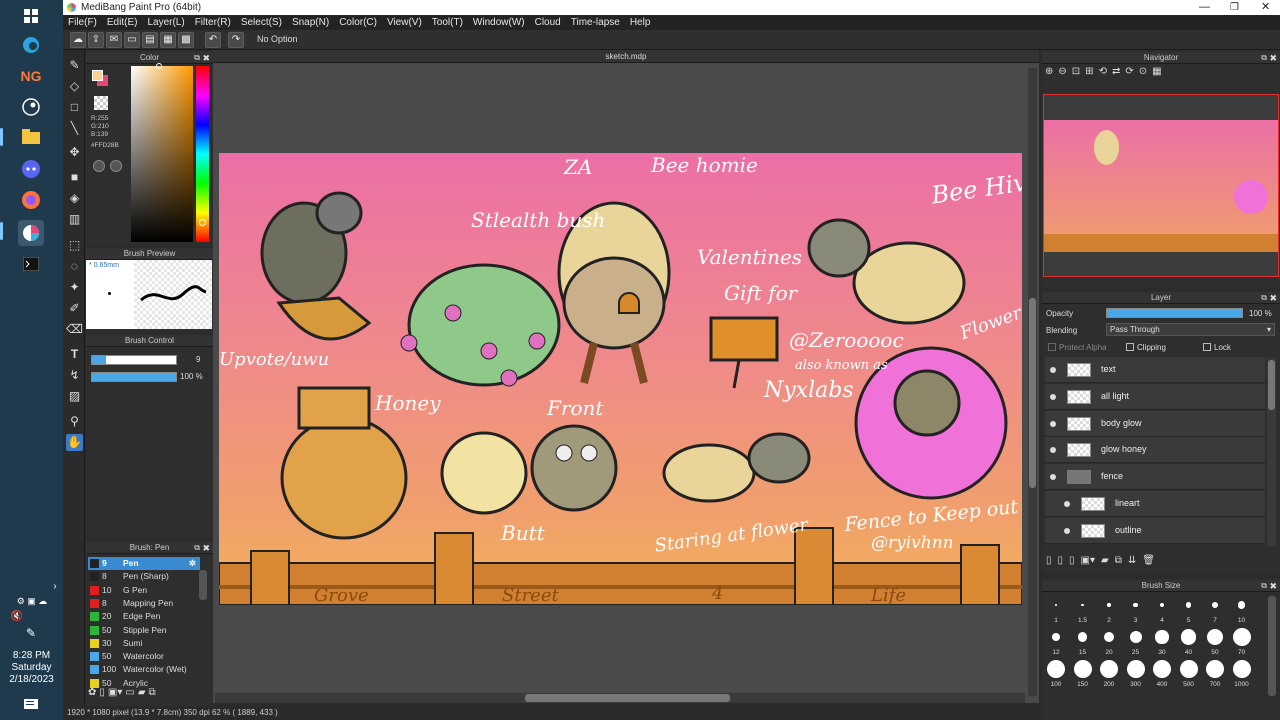 The height and width of the screenshot is (720, 1280). I want to click on select-tool-icon: ⬚, so click(74, 245).